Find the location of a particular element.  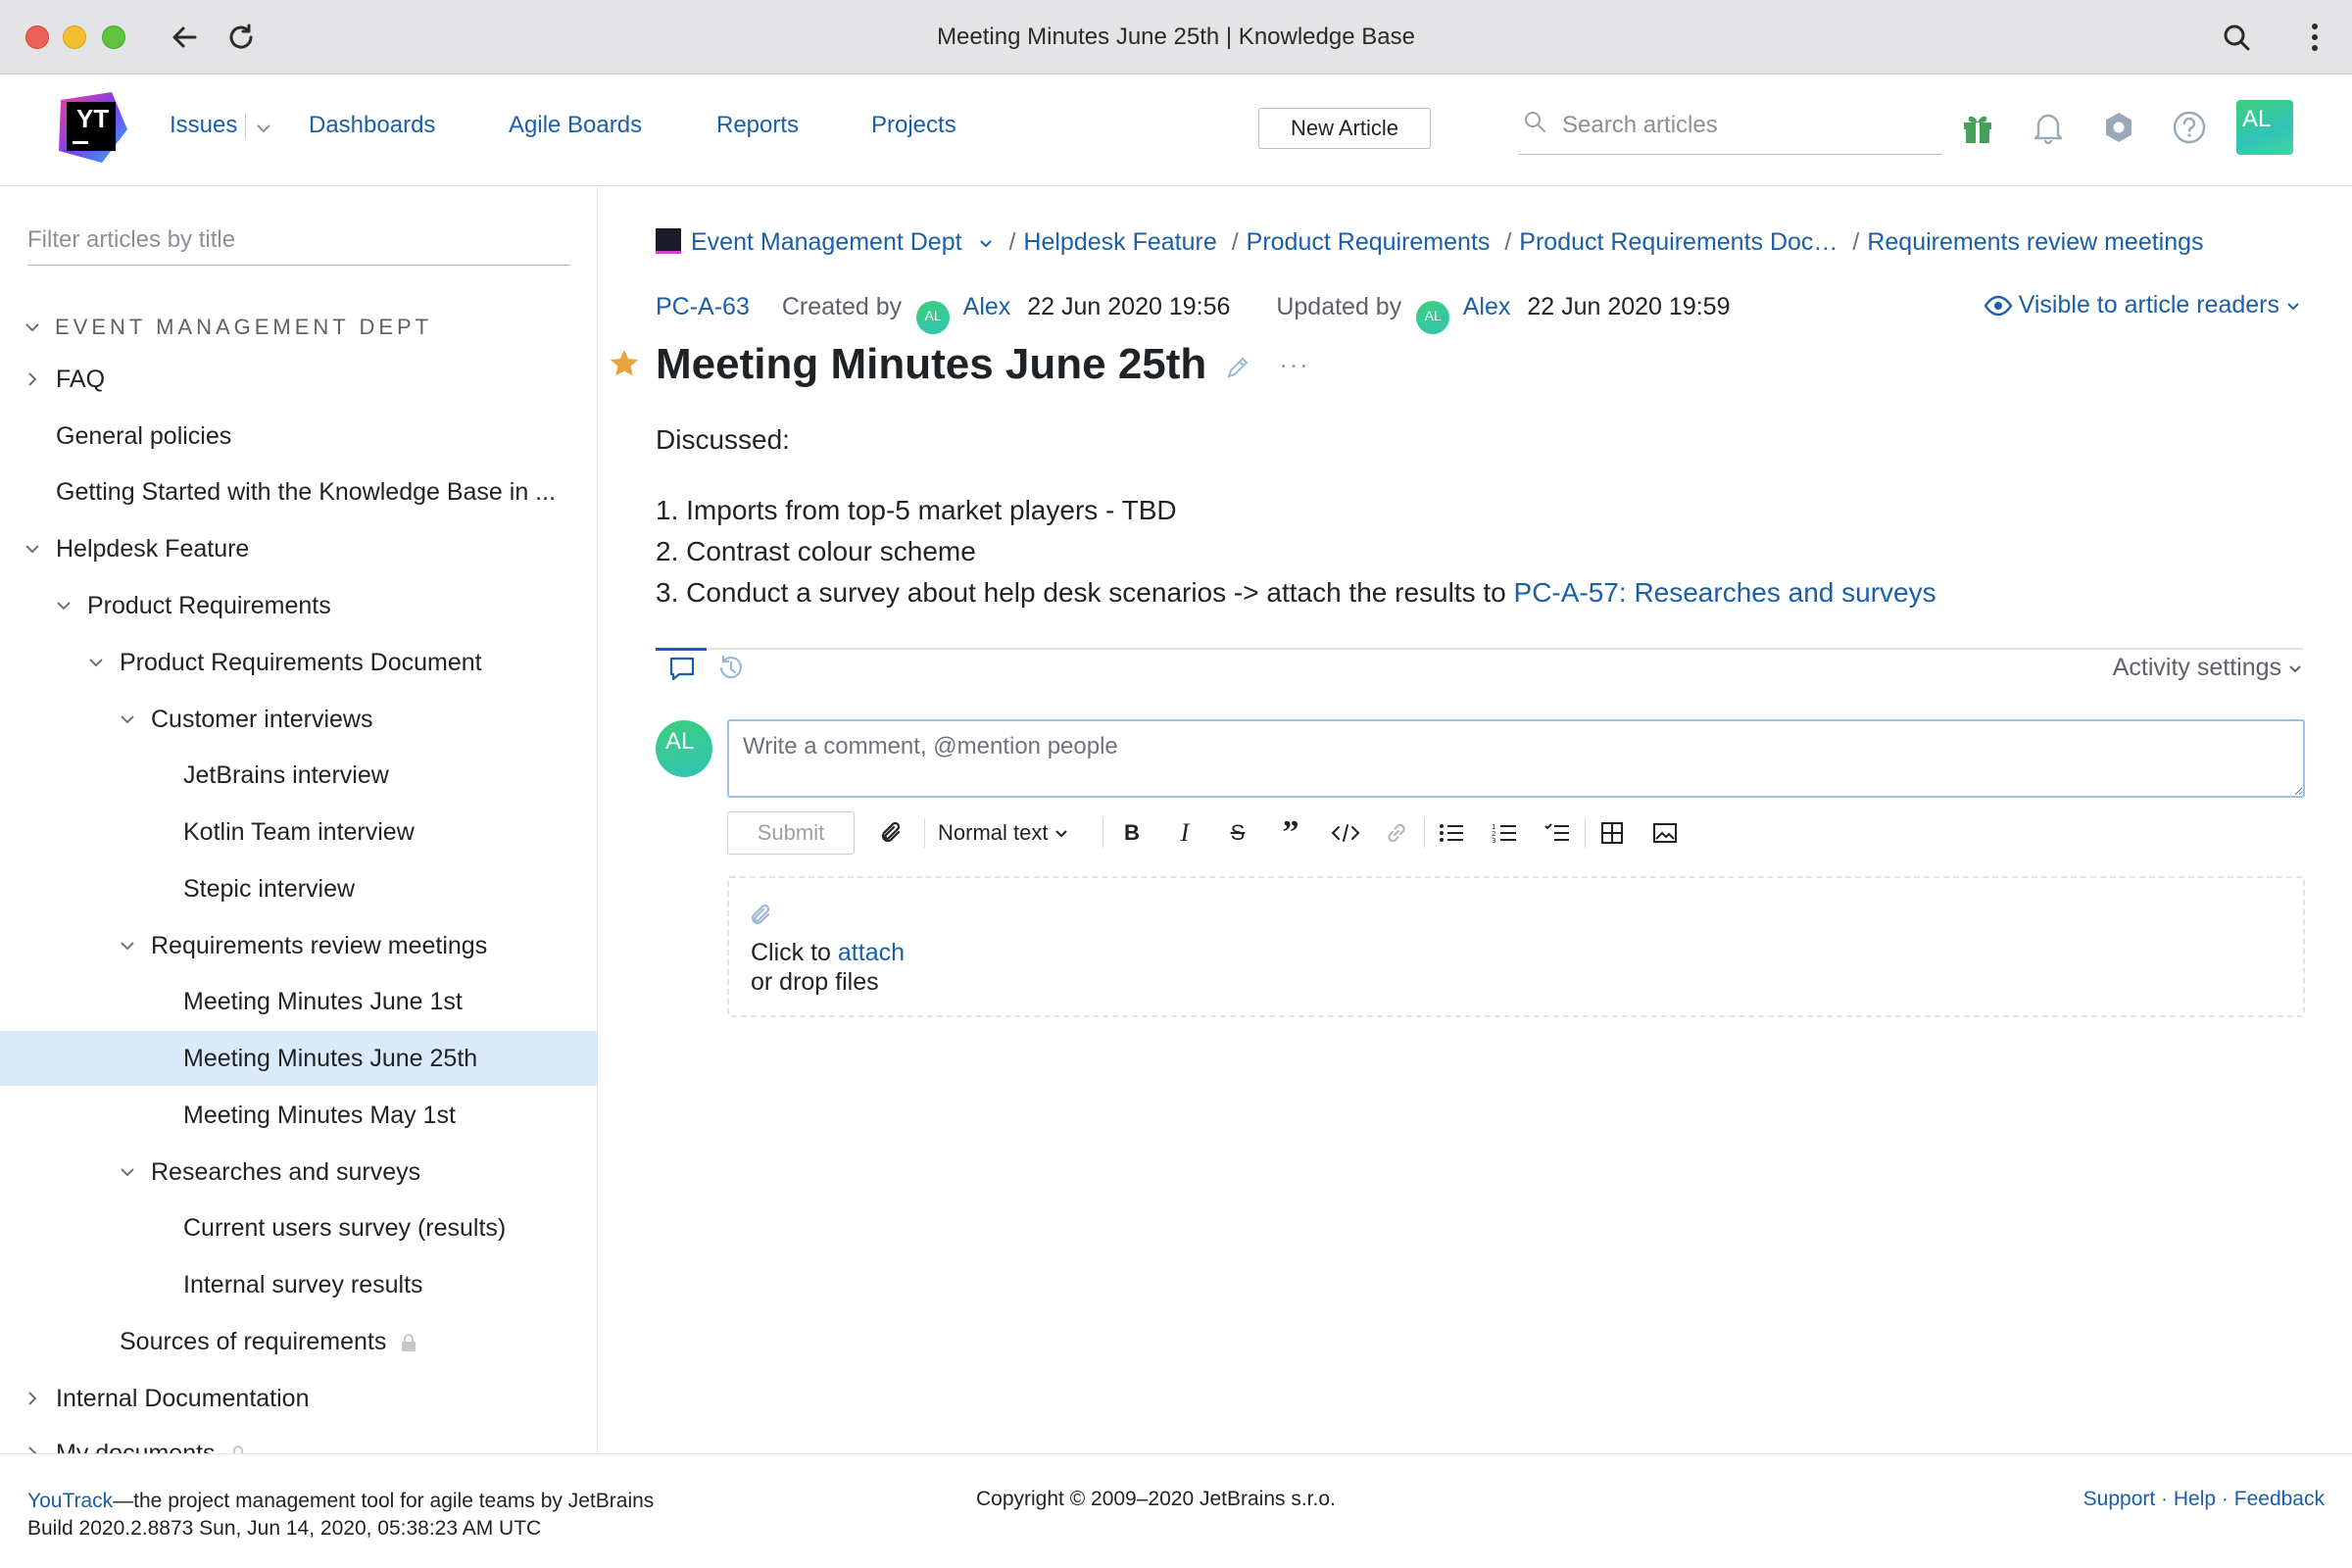

user-avatar: AL is located at coordinates (2264, 127).